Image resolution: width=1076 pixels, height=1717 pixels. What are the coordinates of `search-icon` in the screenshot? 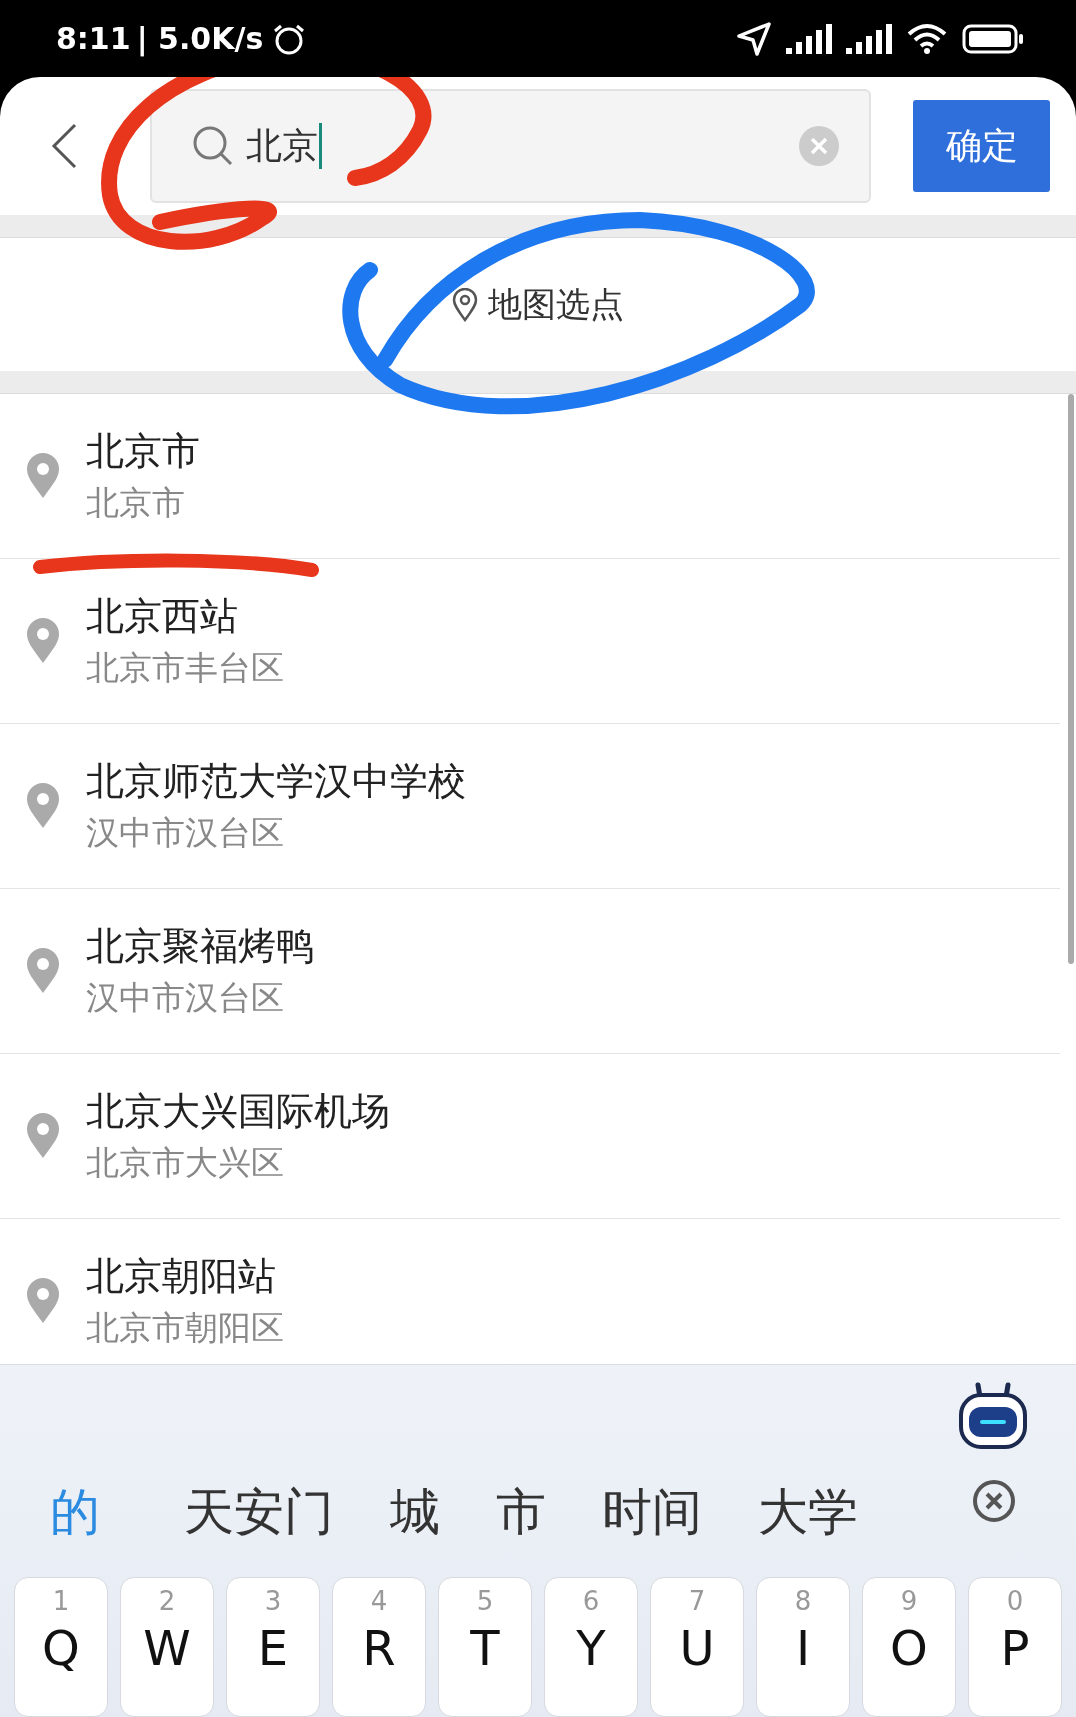 It's located at (213, 146).